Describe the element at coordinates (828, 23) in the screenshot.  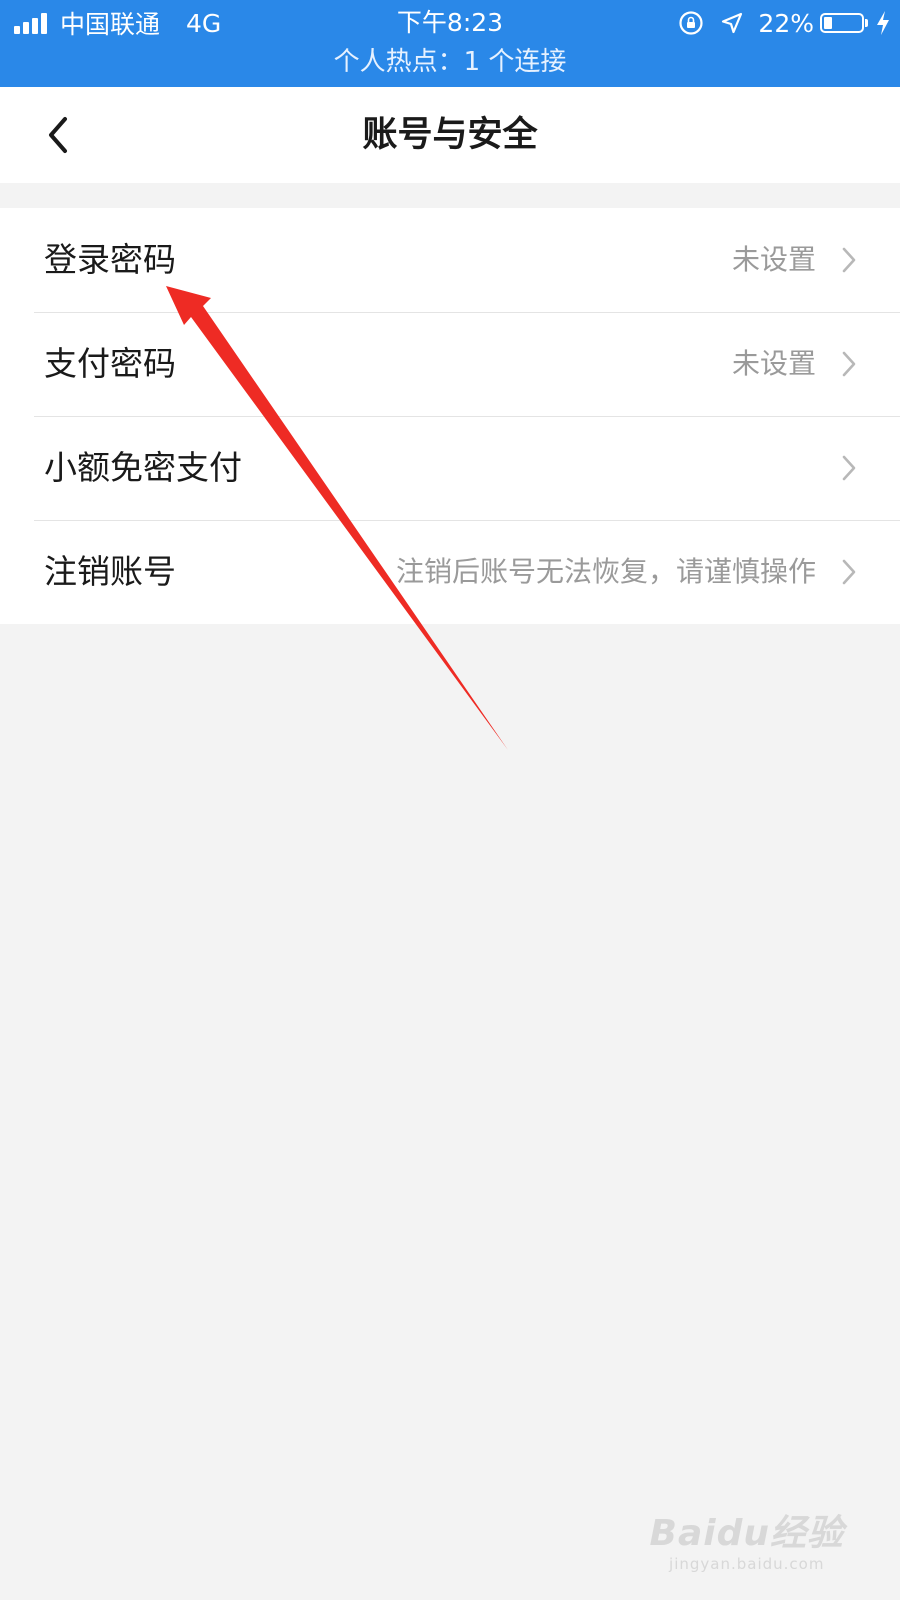
I see `battery-fill` at that location.